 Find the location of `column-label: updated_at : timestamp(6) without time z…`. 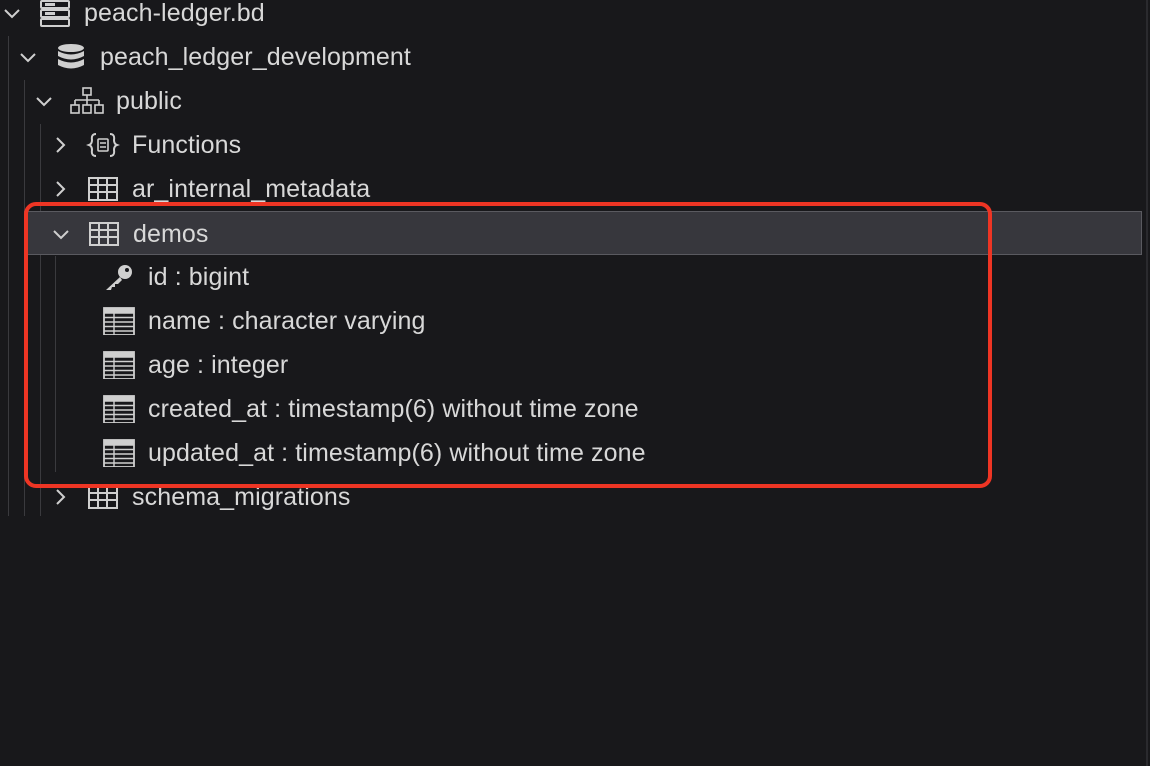

column-label: updated_at : timestamp(6) without time z… is located at coordinates (397, 453).